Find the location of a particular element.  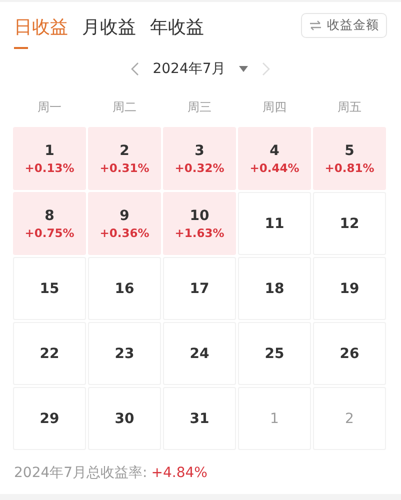

day-number: 25 is located at coordinates (274, 354).